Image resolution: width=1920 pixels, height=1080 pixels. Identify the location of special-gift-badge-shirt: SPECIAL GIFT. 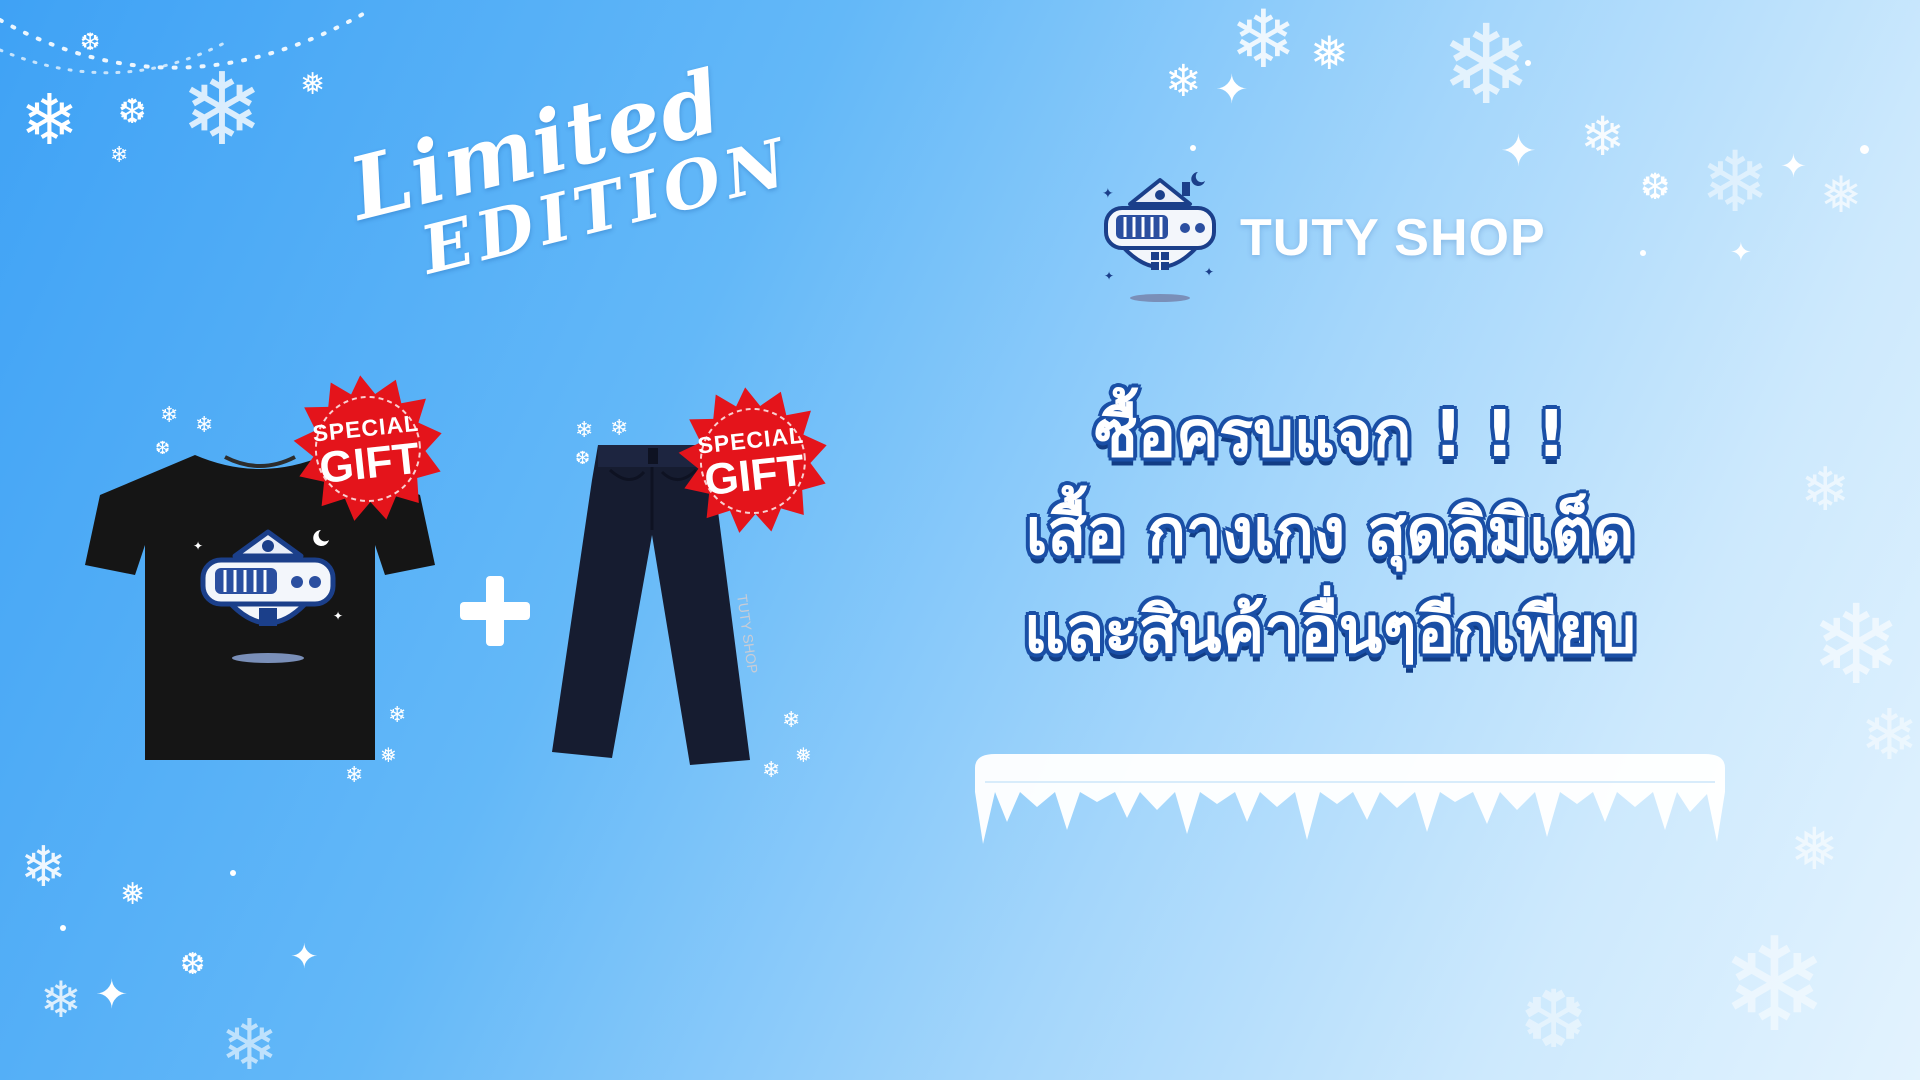
(368, 450).